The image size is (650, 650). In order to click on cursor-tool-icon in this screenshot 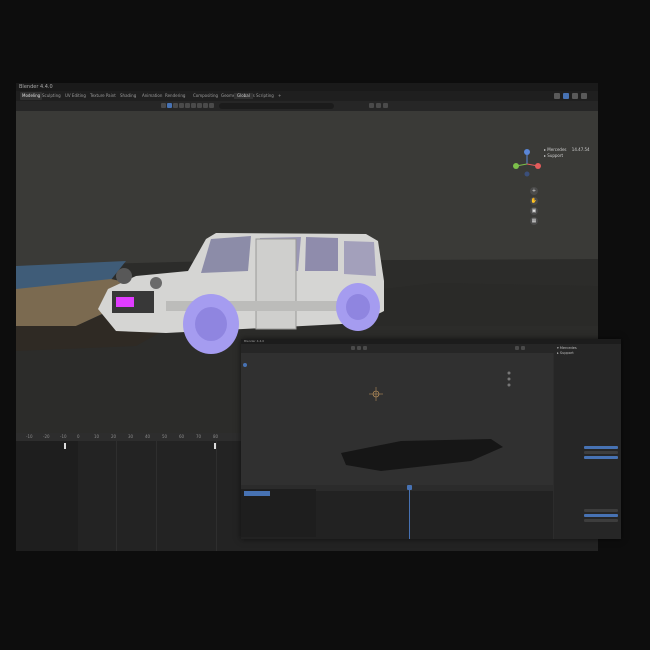, I will do `click(205, 105)`.